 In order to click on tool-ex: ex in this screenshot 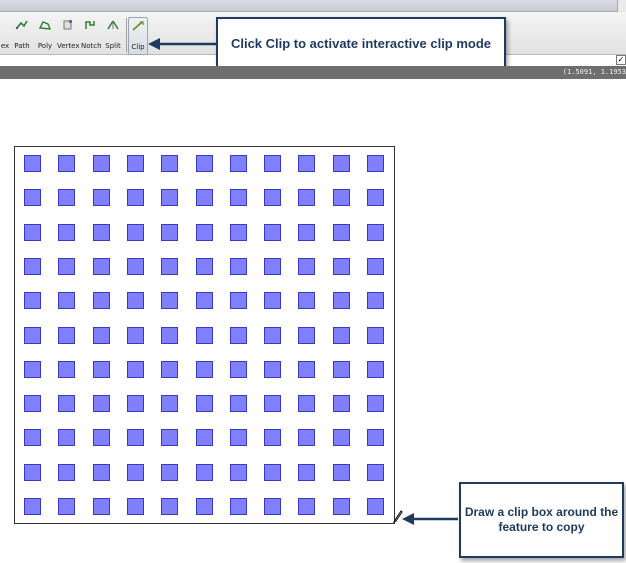, I will do `click(5, 35)`.